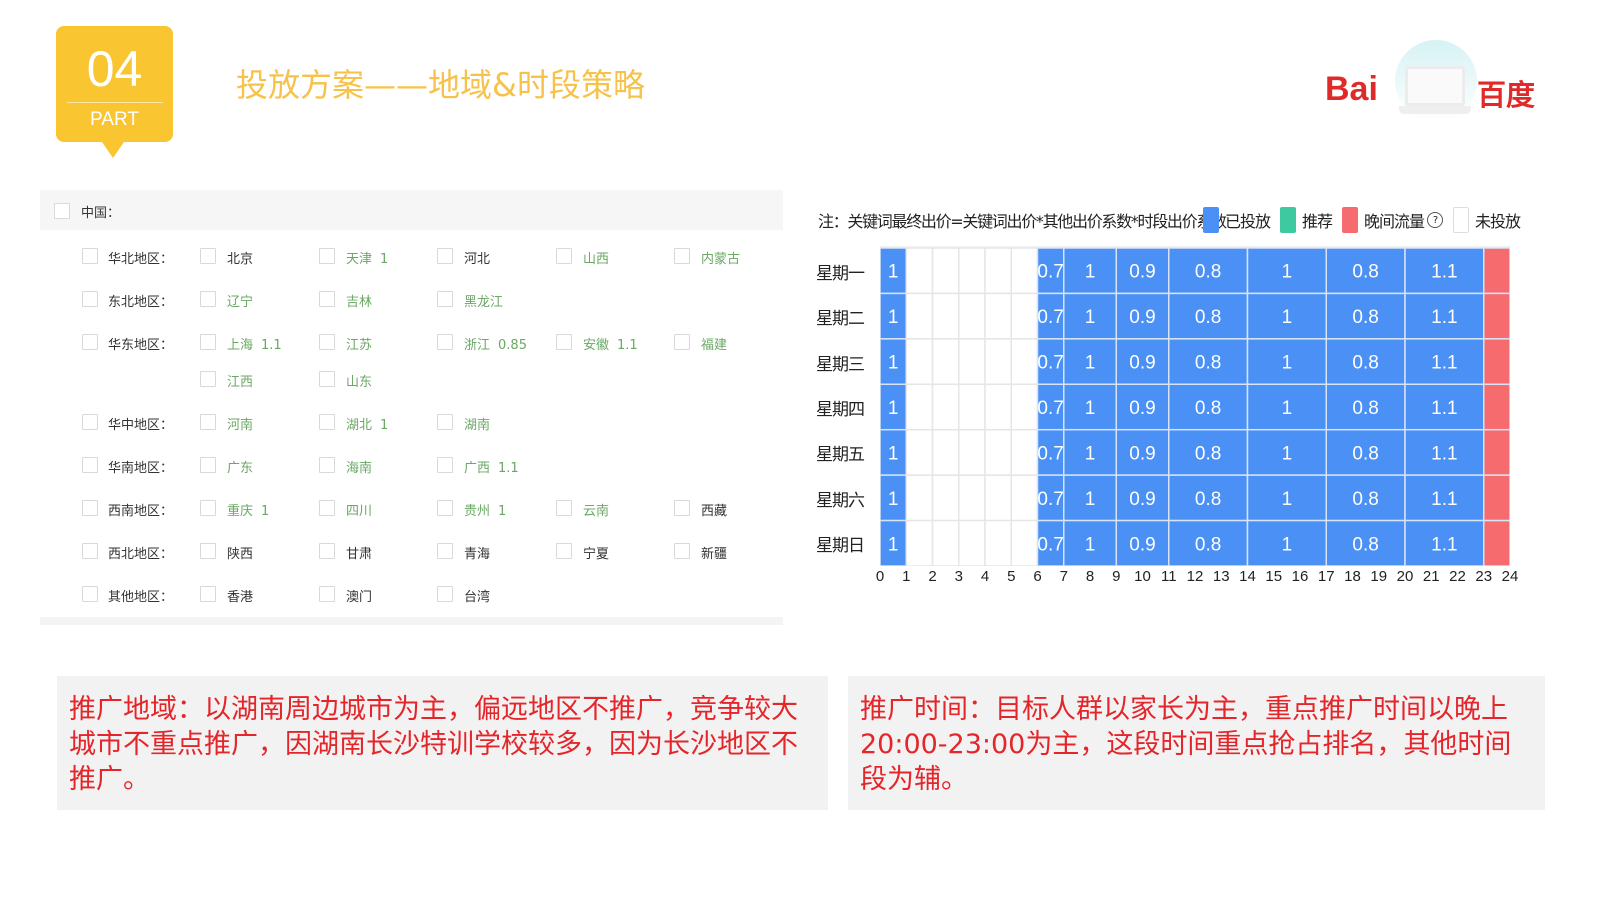  What do you see at coordinates (240, 595) in the screenshot?
I see `province-label: 香港` at bounding box center [240, 595].